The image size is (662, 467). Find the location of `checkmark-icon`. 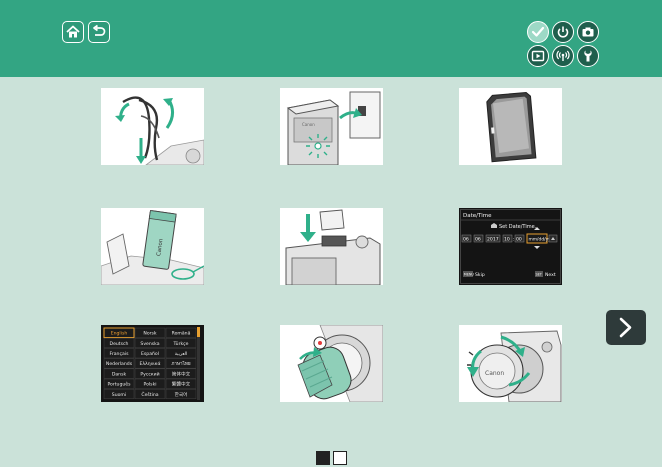

checkmark-icon is located at coordinates (538, 31).